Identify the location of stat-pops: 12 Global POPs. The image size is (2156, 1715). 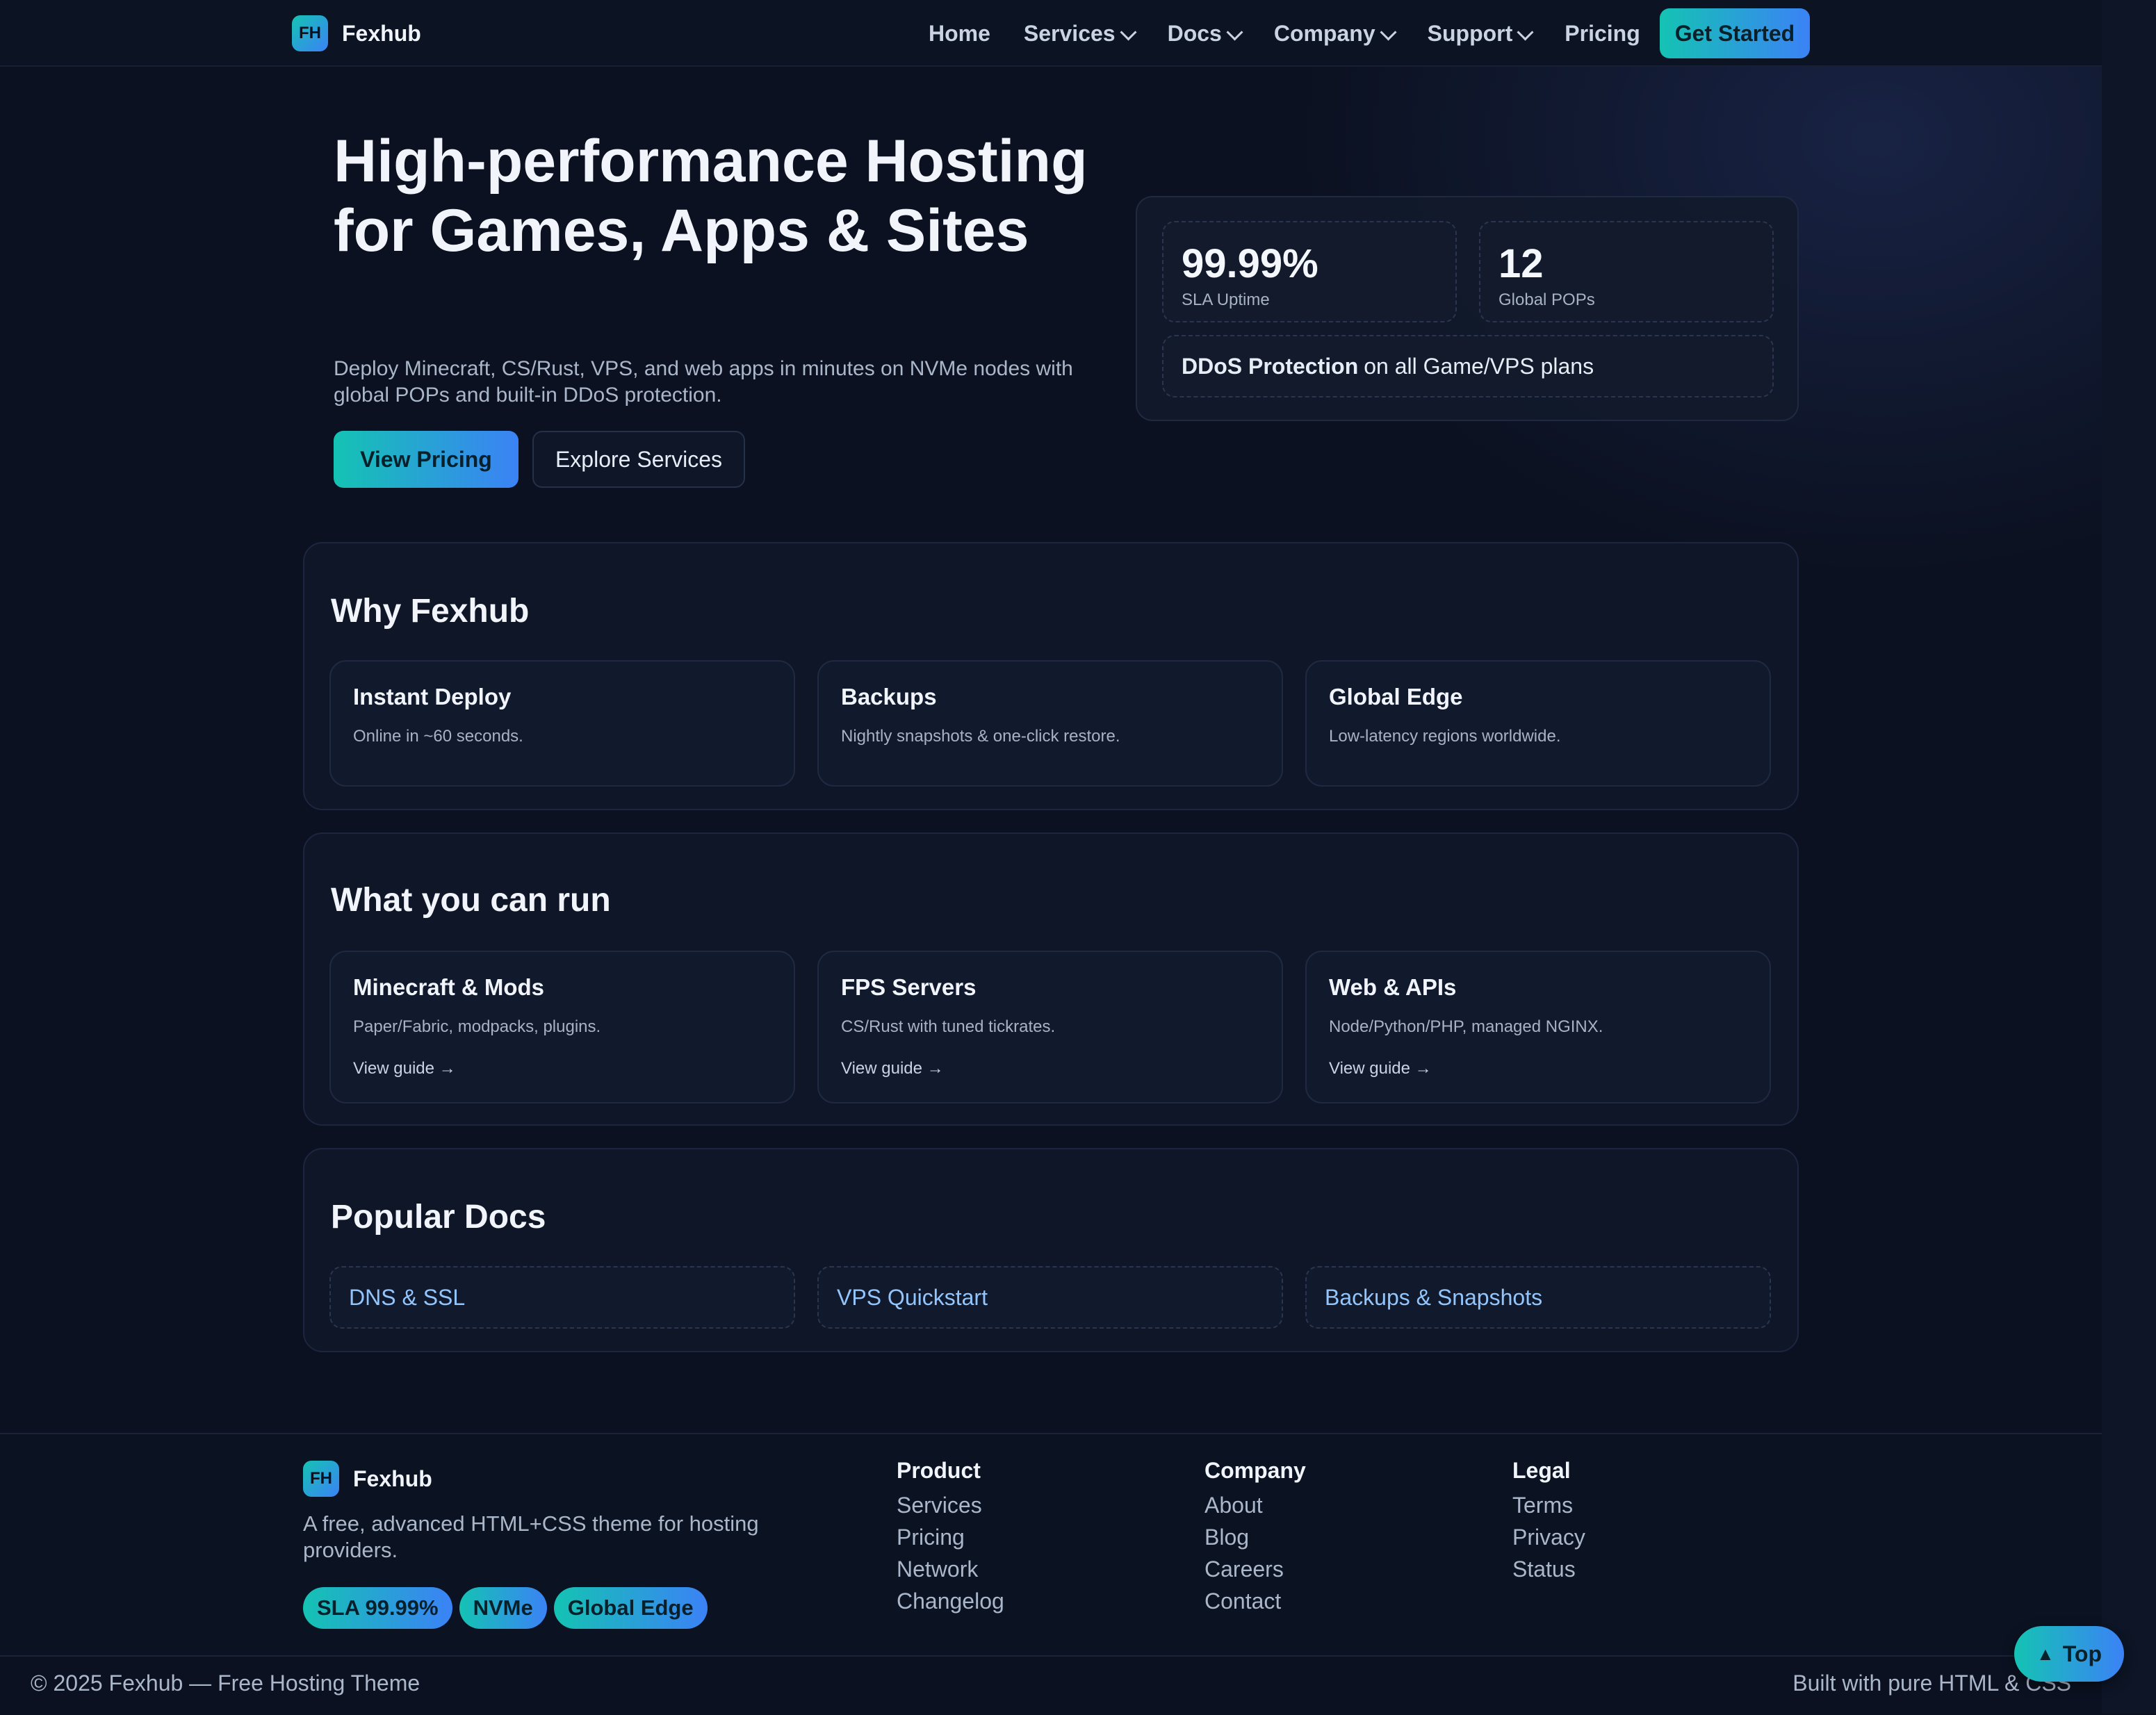
(1626, 271).